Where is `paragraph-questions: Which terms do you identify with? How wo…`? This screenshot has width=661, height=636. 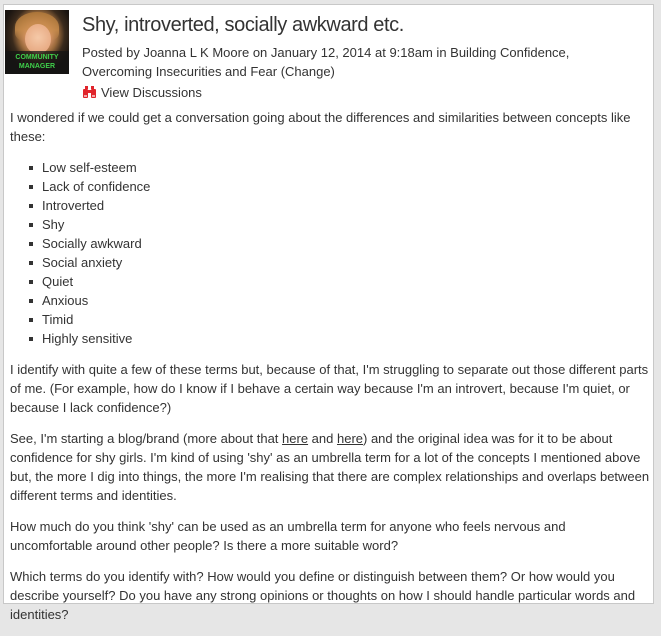 paragraph-questions: Which terms do you identify with? How wo… is located at coordinates (323, 595).